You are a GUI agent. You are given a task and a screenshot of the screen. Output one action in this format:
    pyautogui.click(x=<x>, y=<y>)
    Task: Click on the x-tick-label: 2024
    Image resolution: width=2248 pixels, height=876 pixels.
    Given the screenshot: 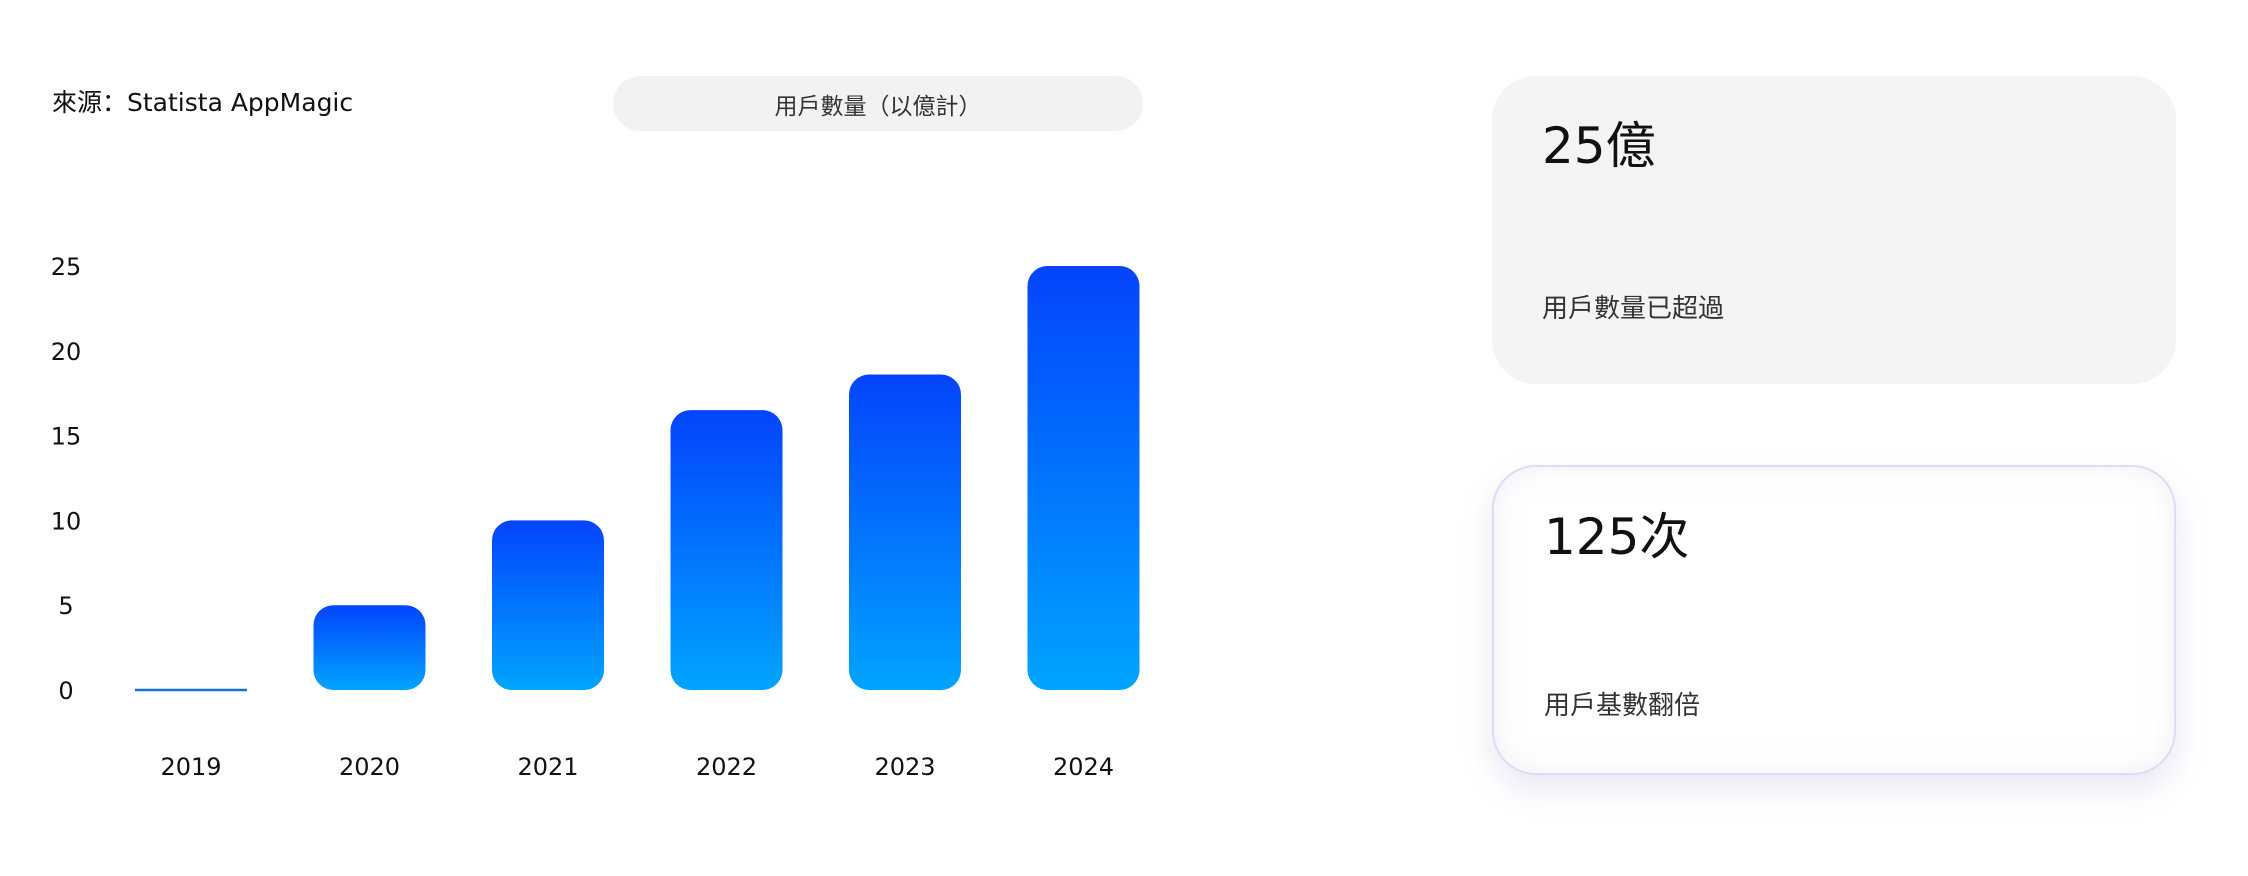 What is the action you would take?
    pyautogui.click(x=1083, y=767)
    